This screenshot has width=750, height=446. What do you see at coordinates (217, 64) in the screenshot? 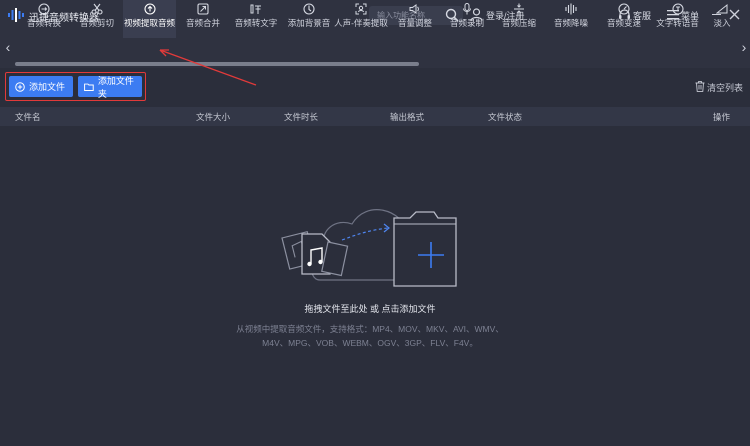
I see `toolbar-scrollbar` at bounding box center [217, 64].